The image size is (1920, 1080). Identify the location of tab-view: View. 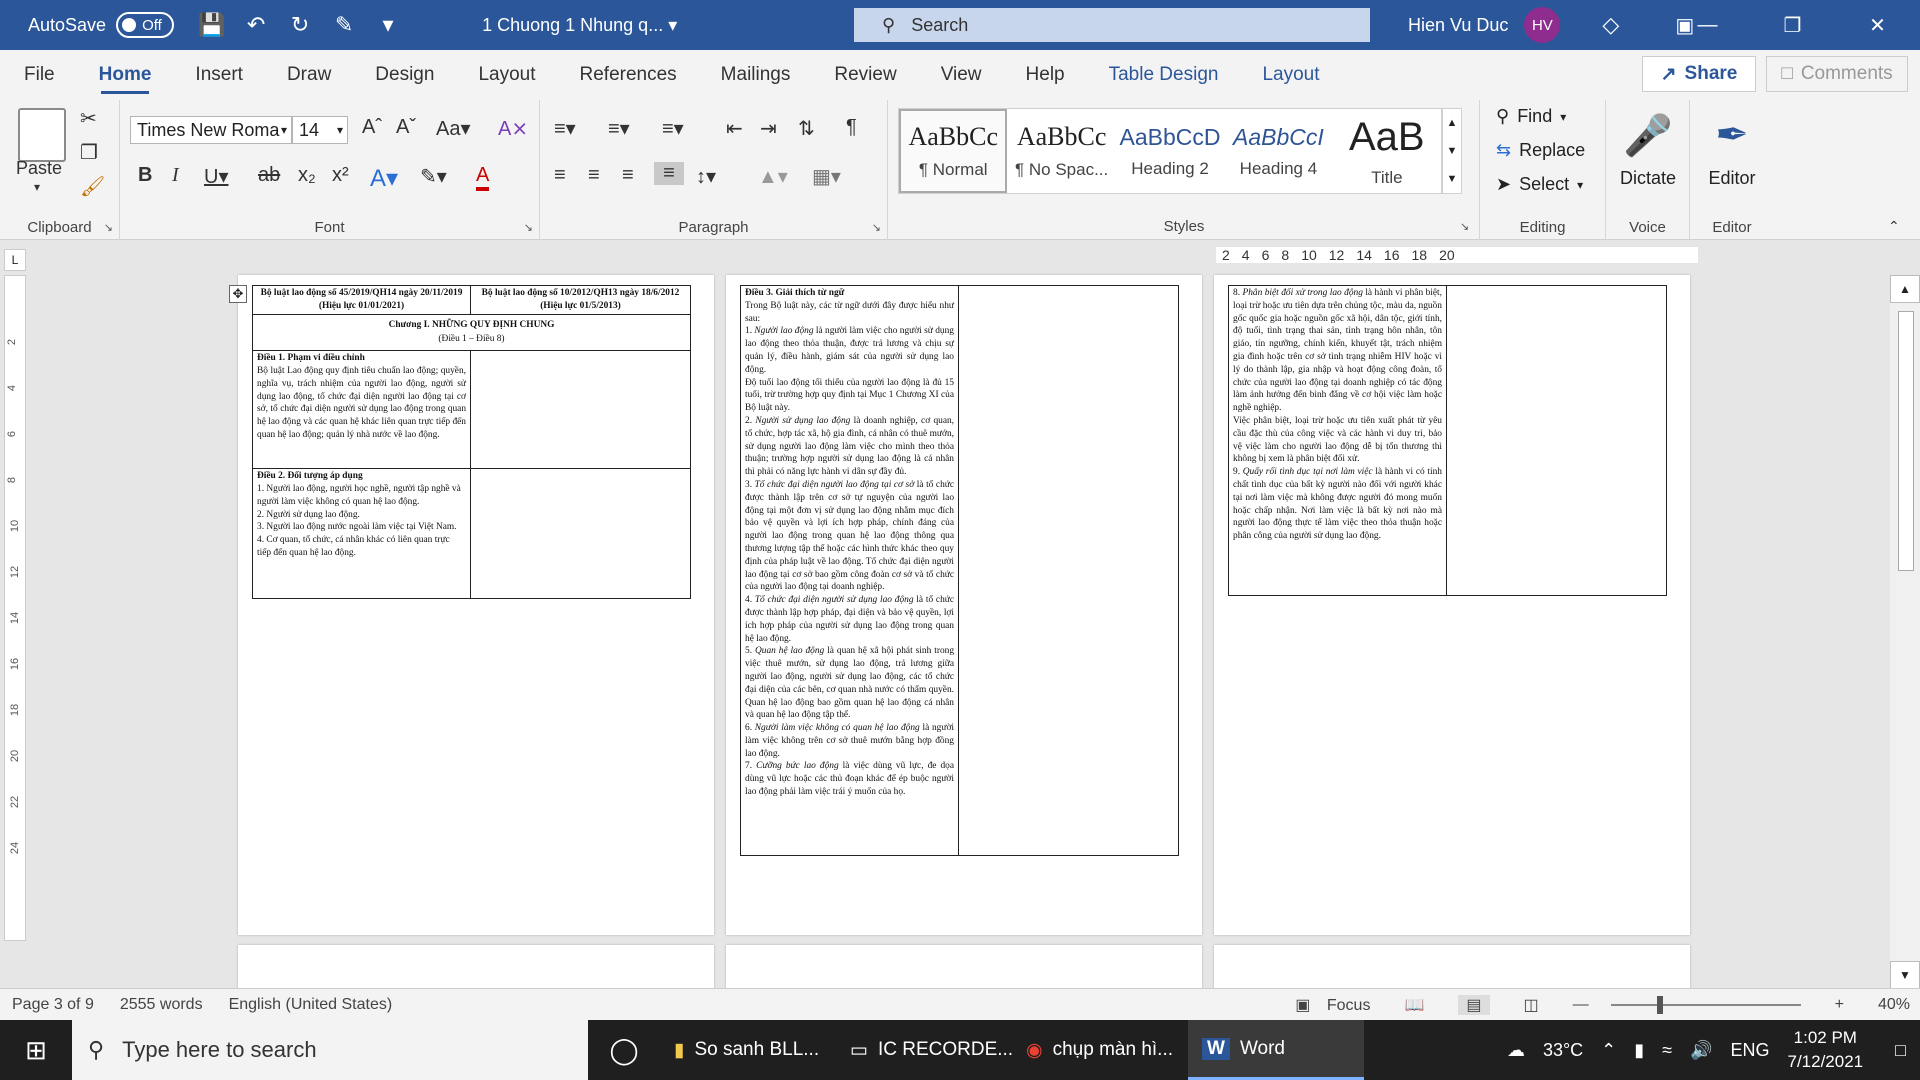
(961, 75).